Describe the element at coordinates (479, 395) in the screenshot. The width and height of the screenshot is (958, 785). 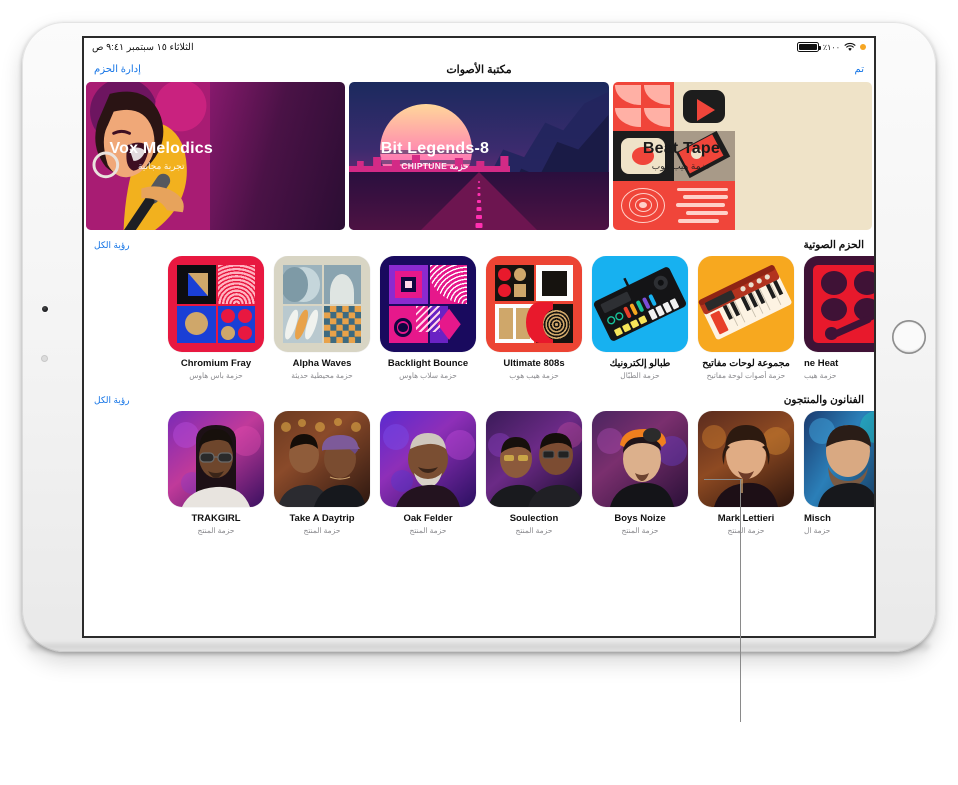
I see `section-header-artists: الفنانون والمنتجون رؤية الكل` at that location.